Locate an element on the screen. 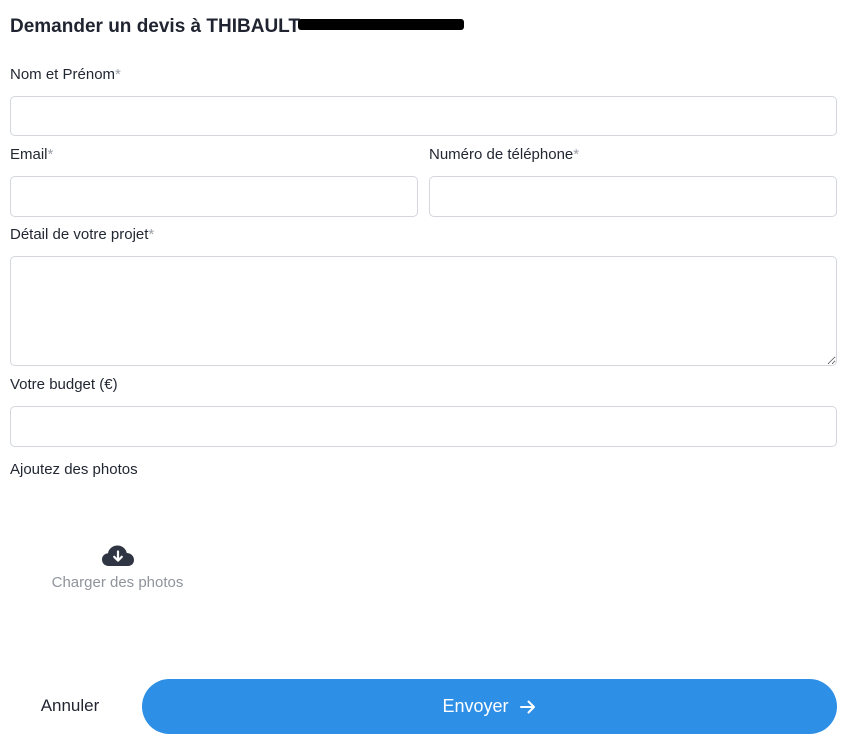 This screenshot has width=853, height=755. name-label: Nom et Prénom* is located at coordinates (65, 74).